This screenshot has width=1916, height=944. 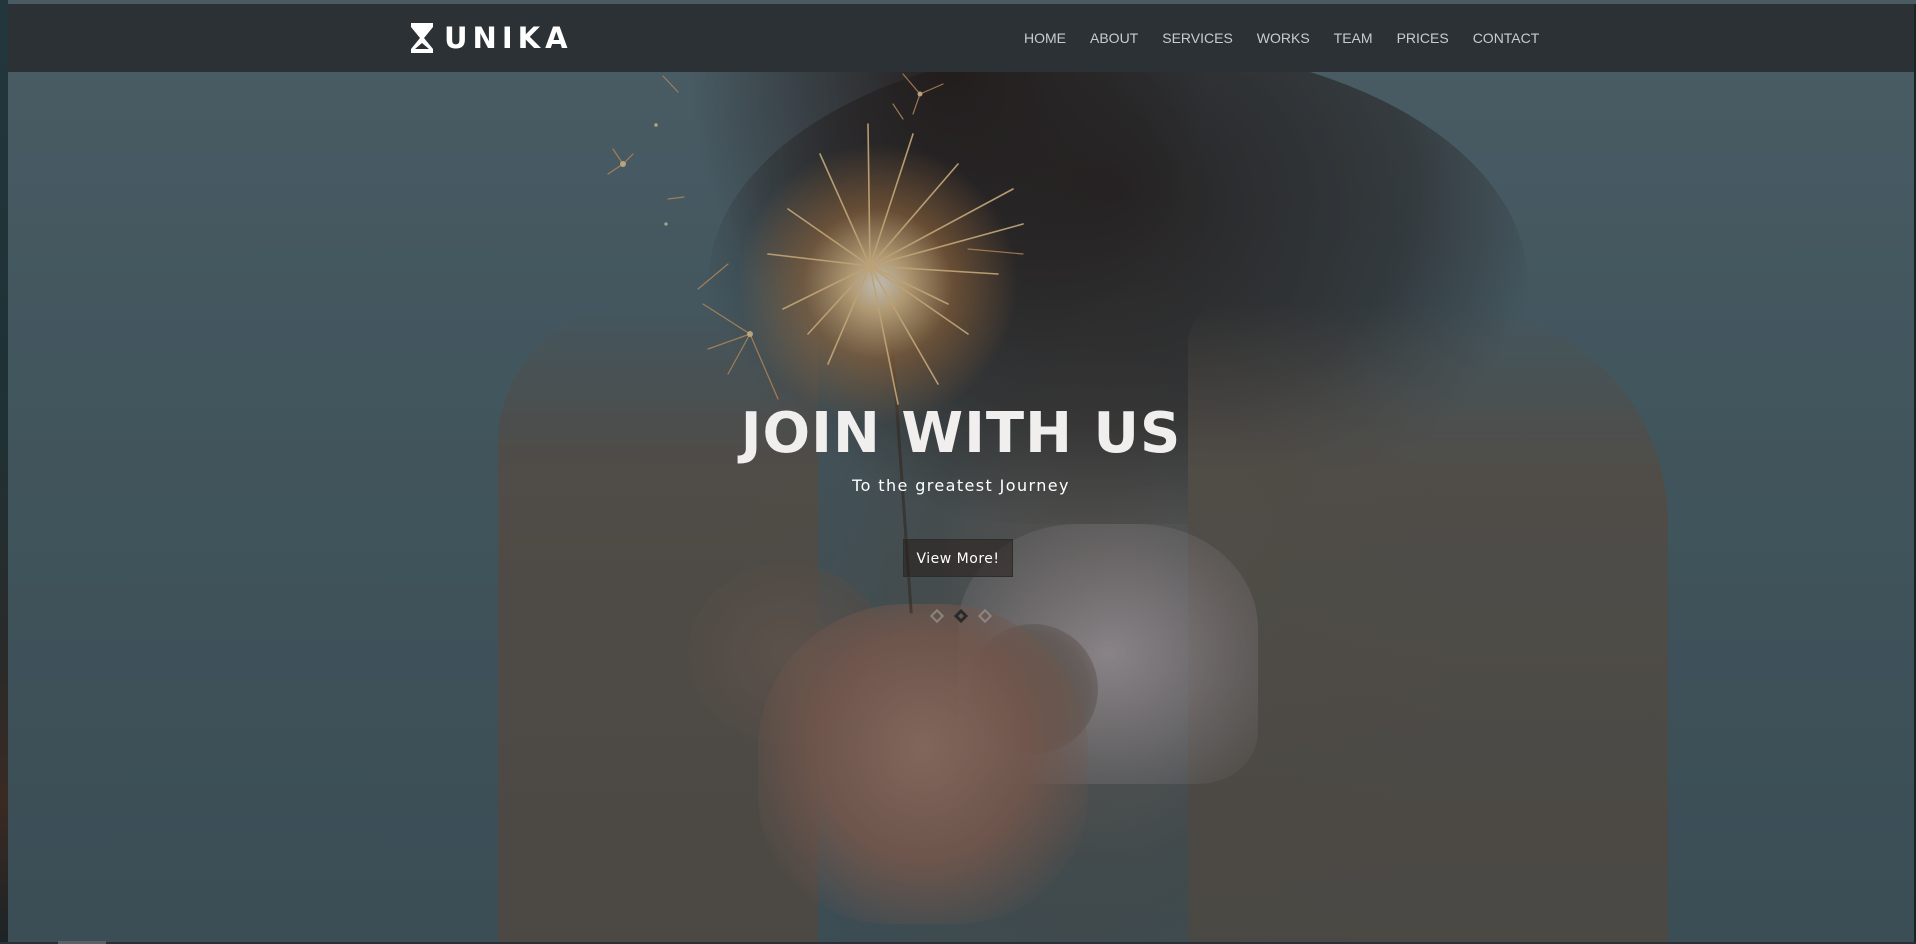 I want to click on nav-item-contact: CONTACT, so click(x=1506, y=38).